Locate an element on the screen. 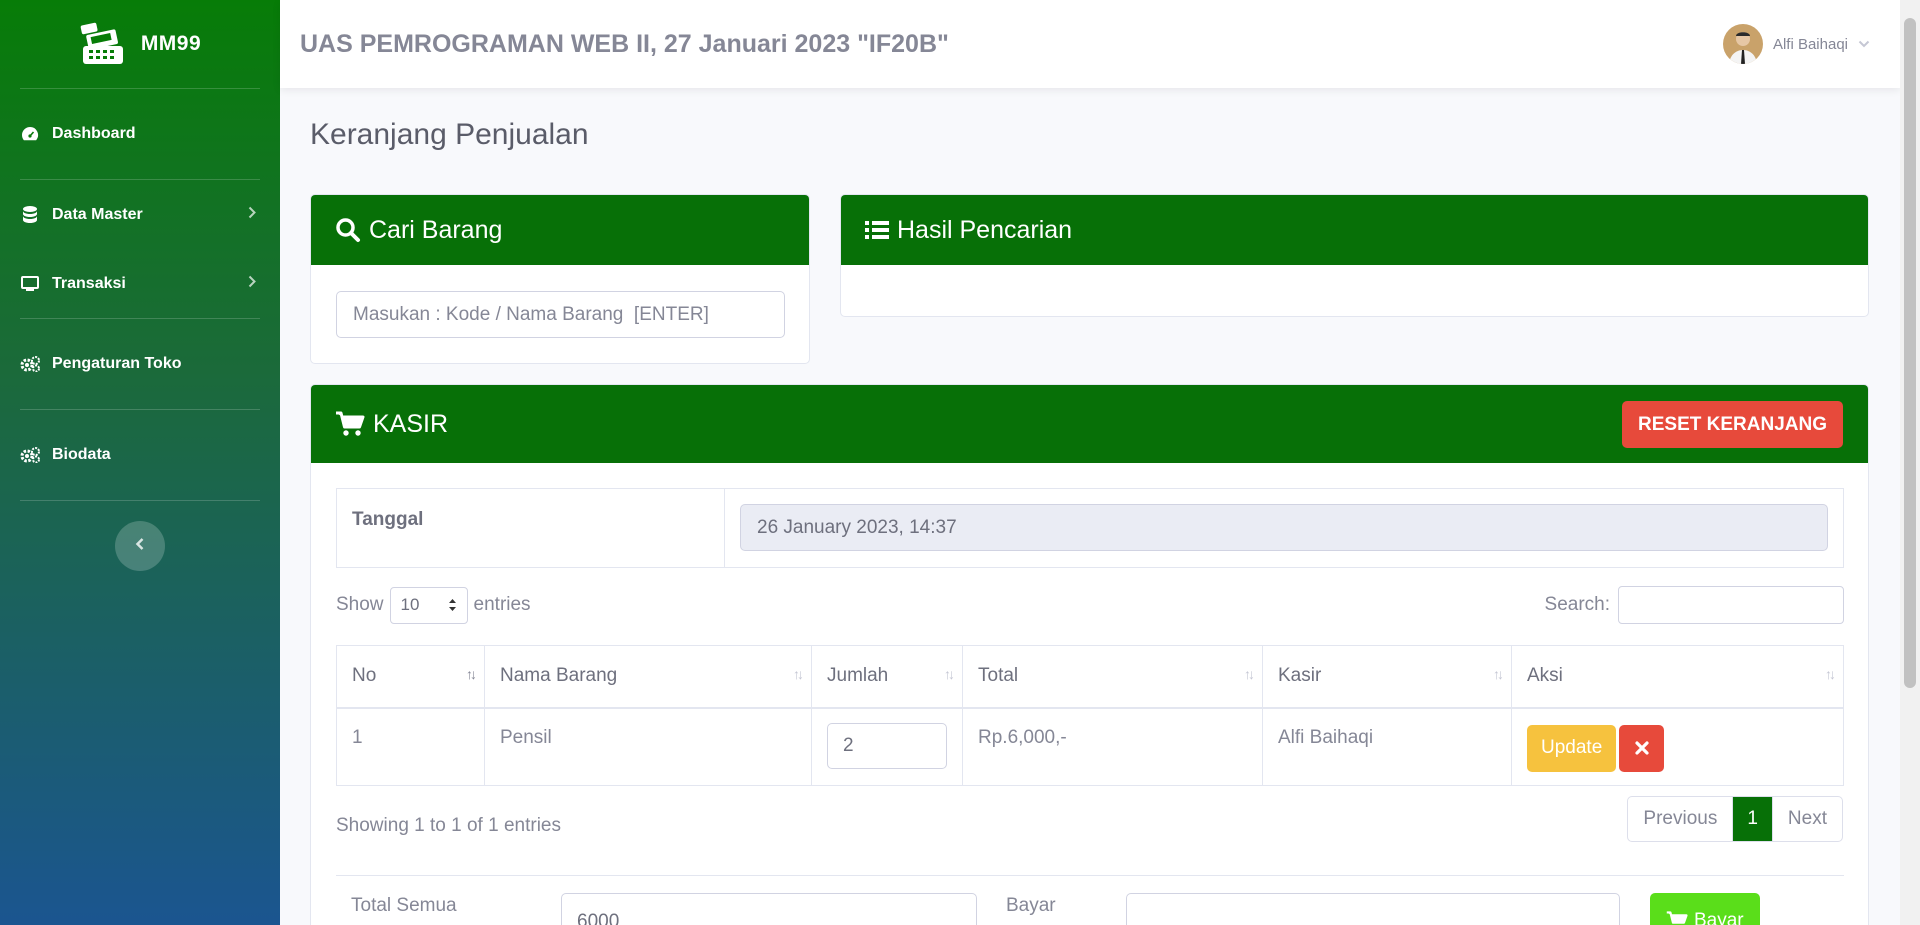  page-scrollbar is located at coordinates (1910, 462).